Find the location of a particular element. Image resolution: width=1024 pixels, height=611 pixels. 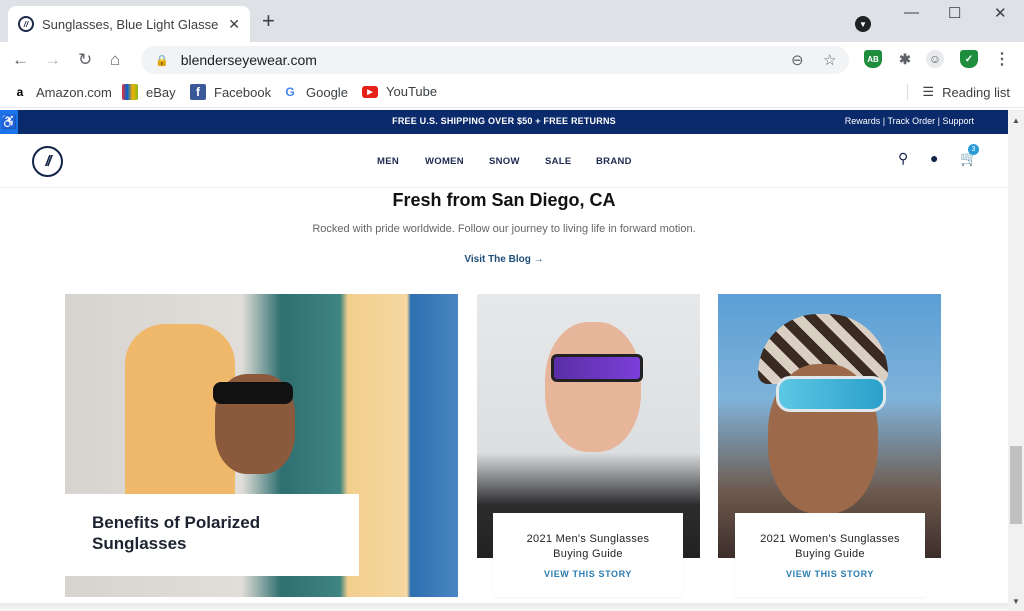

extensions-puzzle-icon: ✱ is located at coordinates (905, 59).